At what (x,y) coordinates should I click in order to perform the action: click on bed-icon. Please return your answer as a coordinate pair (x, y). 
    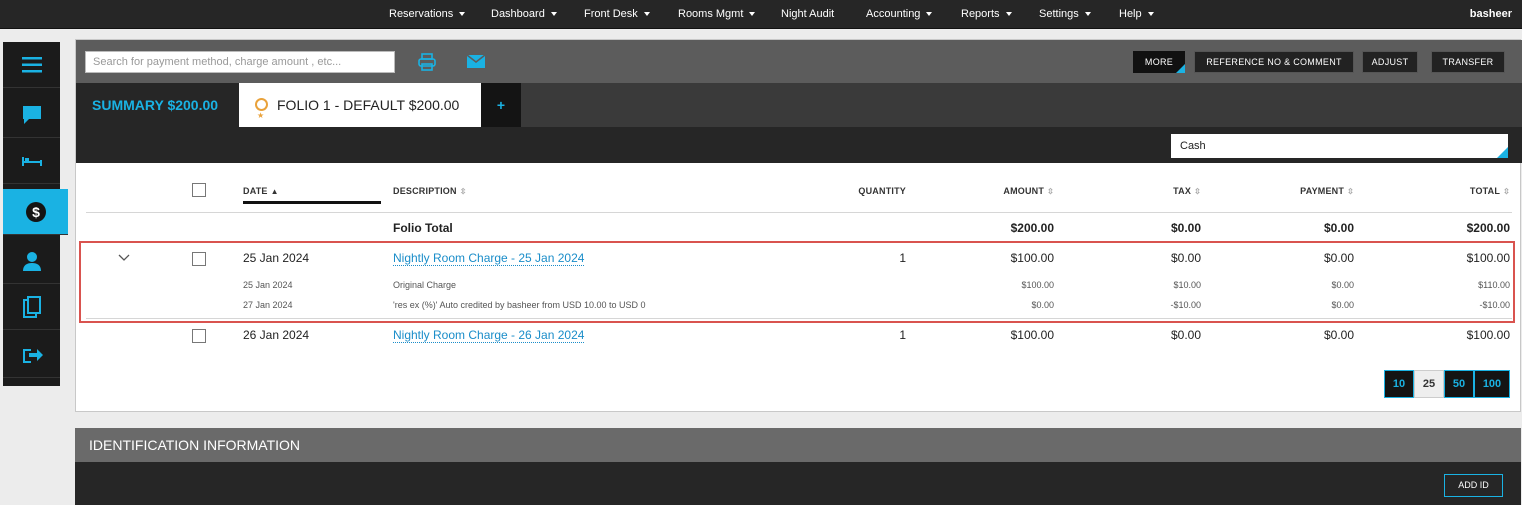
    Looking at the image, I should click on (31, 161).